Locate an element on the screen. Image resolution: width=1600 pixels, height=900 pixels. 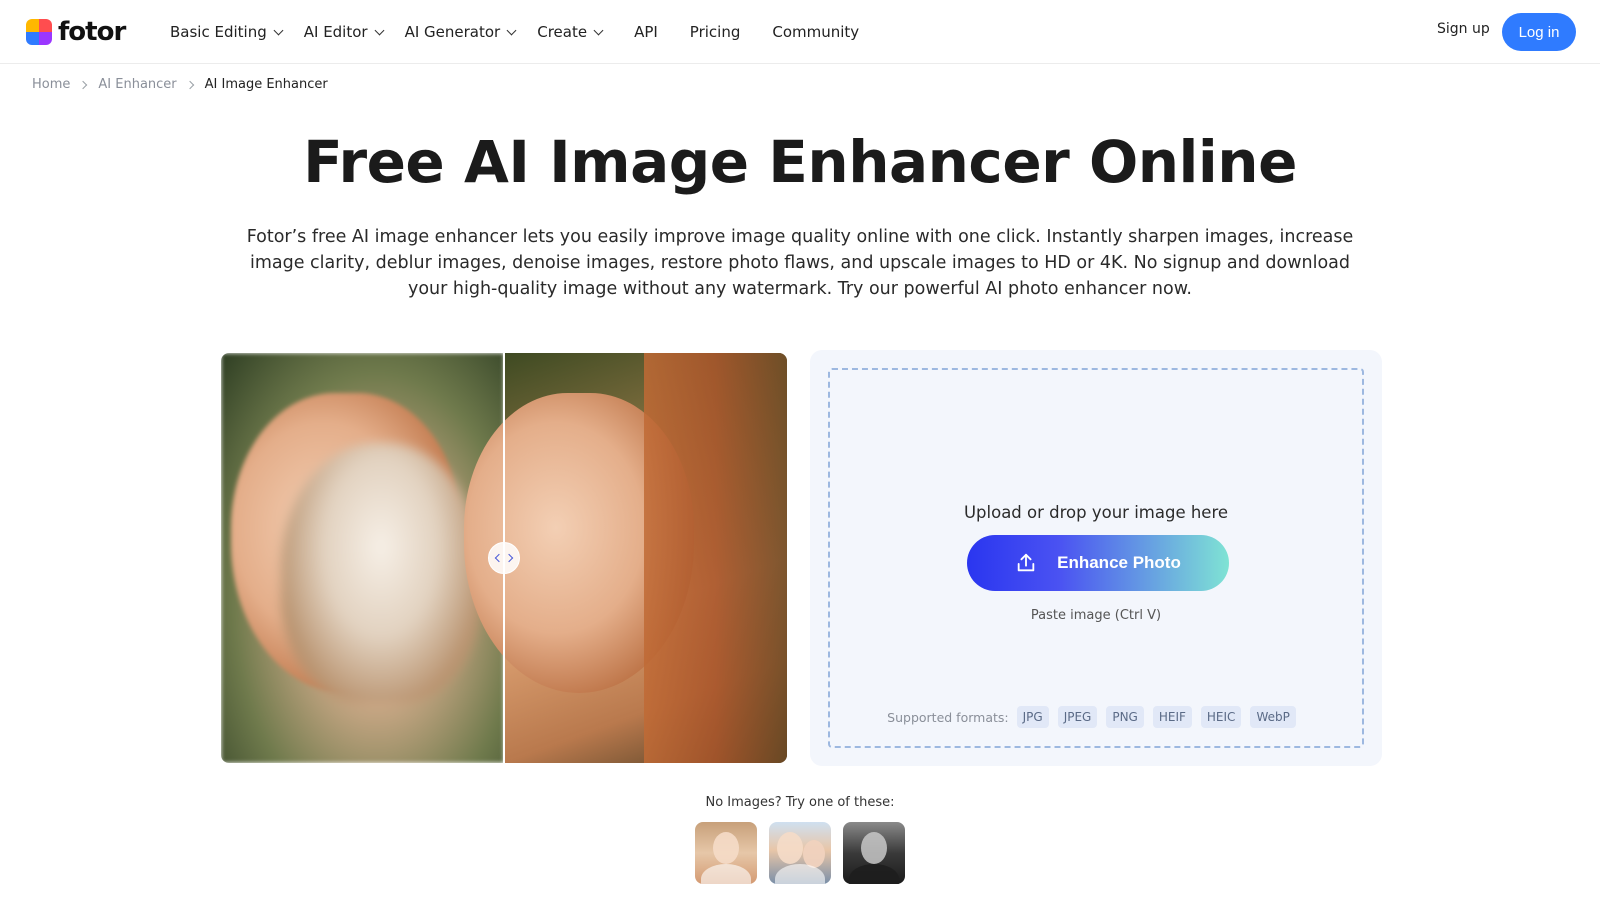
compare-slider-arrows-icon is located at coordinates (504, 558).